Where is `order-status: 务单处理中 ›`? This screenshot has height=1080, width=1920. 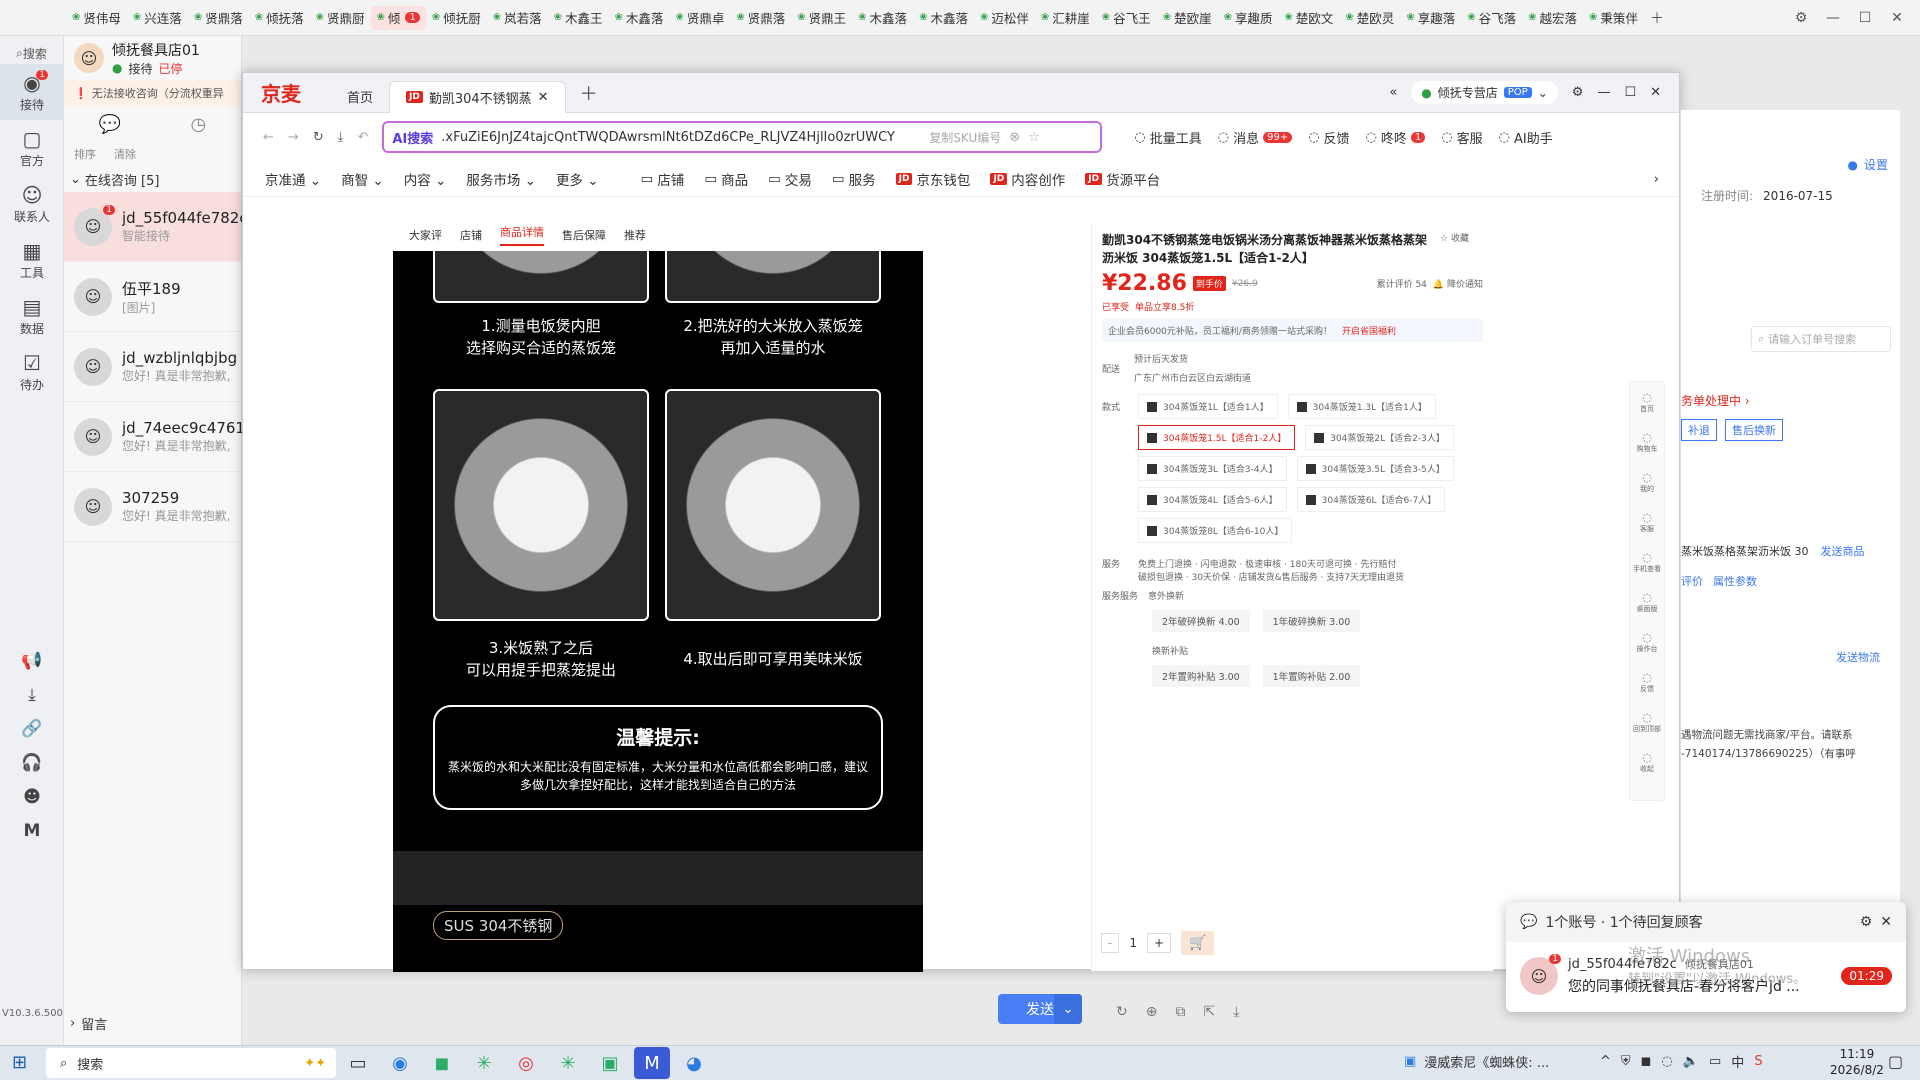
order-status: 务单处理中 › is located at coordinates (1790, 400).